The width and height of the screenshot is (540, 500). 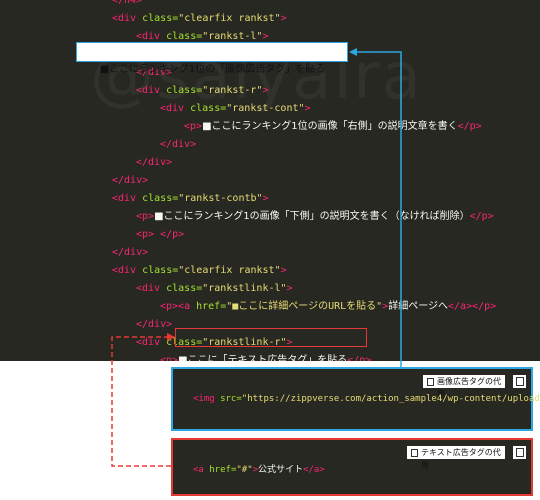 What do you see at coordinates (201, 470) in the screenshot?
I see `snippet-token: <a` at bounding box center [201, 470].